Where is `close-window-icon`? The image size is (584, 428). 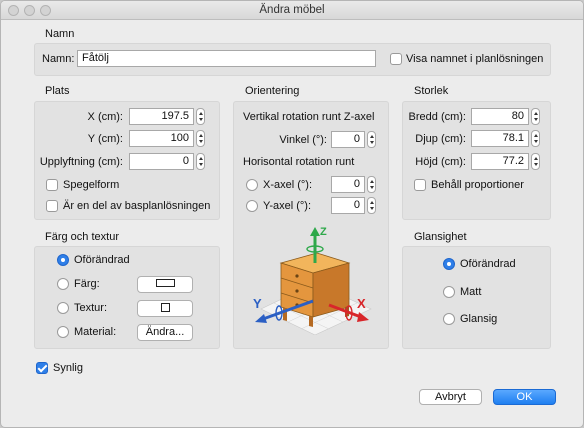
close-window-icon is located at coordinates (13, 10).